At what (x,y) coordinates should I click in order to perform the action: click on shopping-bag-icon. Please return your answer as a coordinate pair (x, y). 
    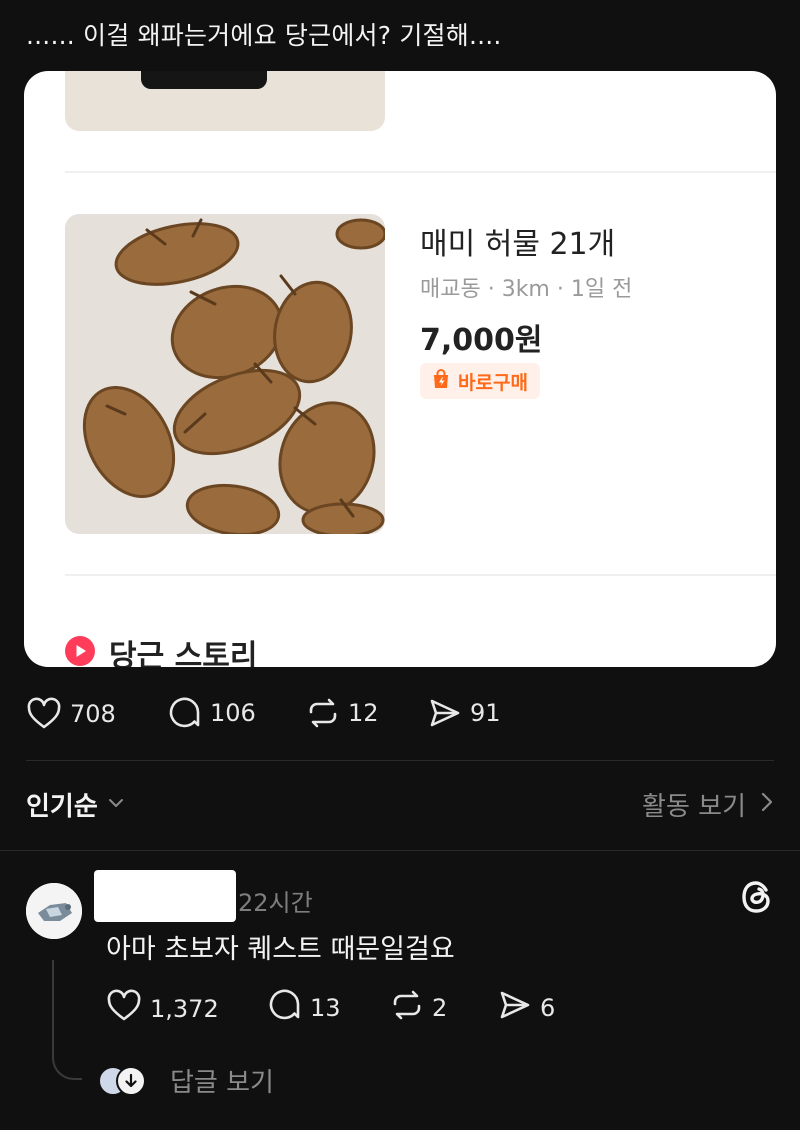
    Looking at the image, I should click on (441, 381).